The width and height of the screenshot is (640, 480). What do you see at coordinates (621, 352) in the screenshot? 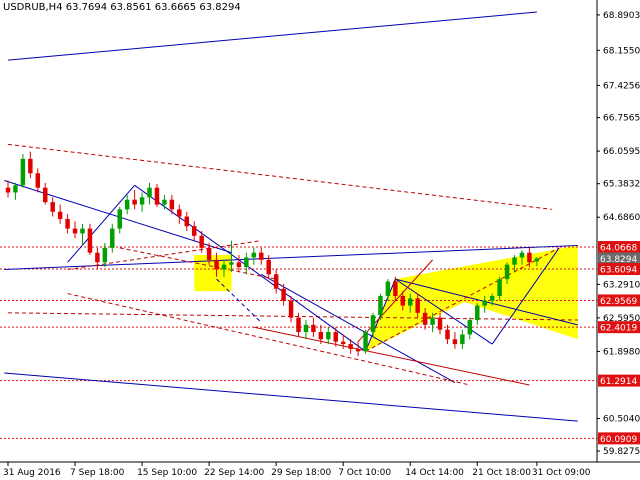
I see `y-tick-label-9: 61.8980` at bounding box center [621, 352].